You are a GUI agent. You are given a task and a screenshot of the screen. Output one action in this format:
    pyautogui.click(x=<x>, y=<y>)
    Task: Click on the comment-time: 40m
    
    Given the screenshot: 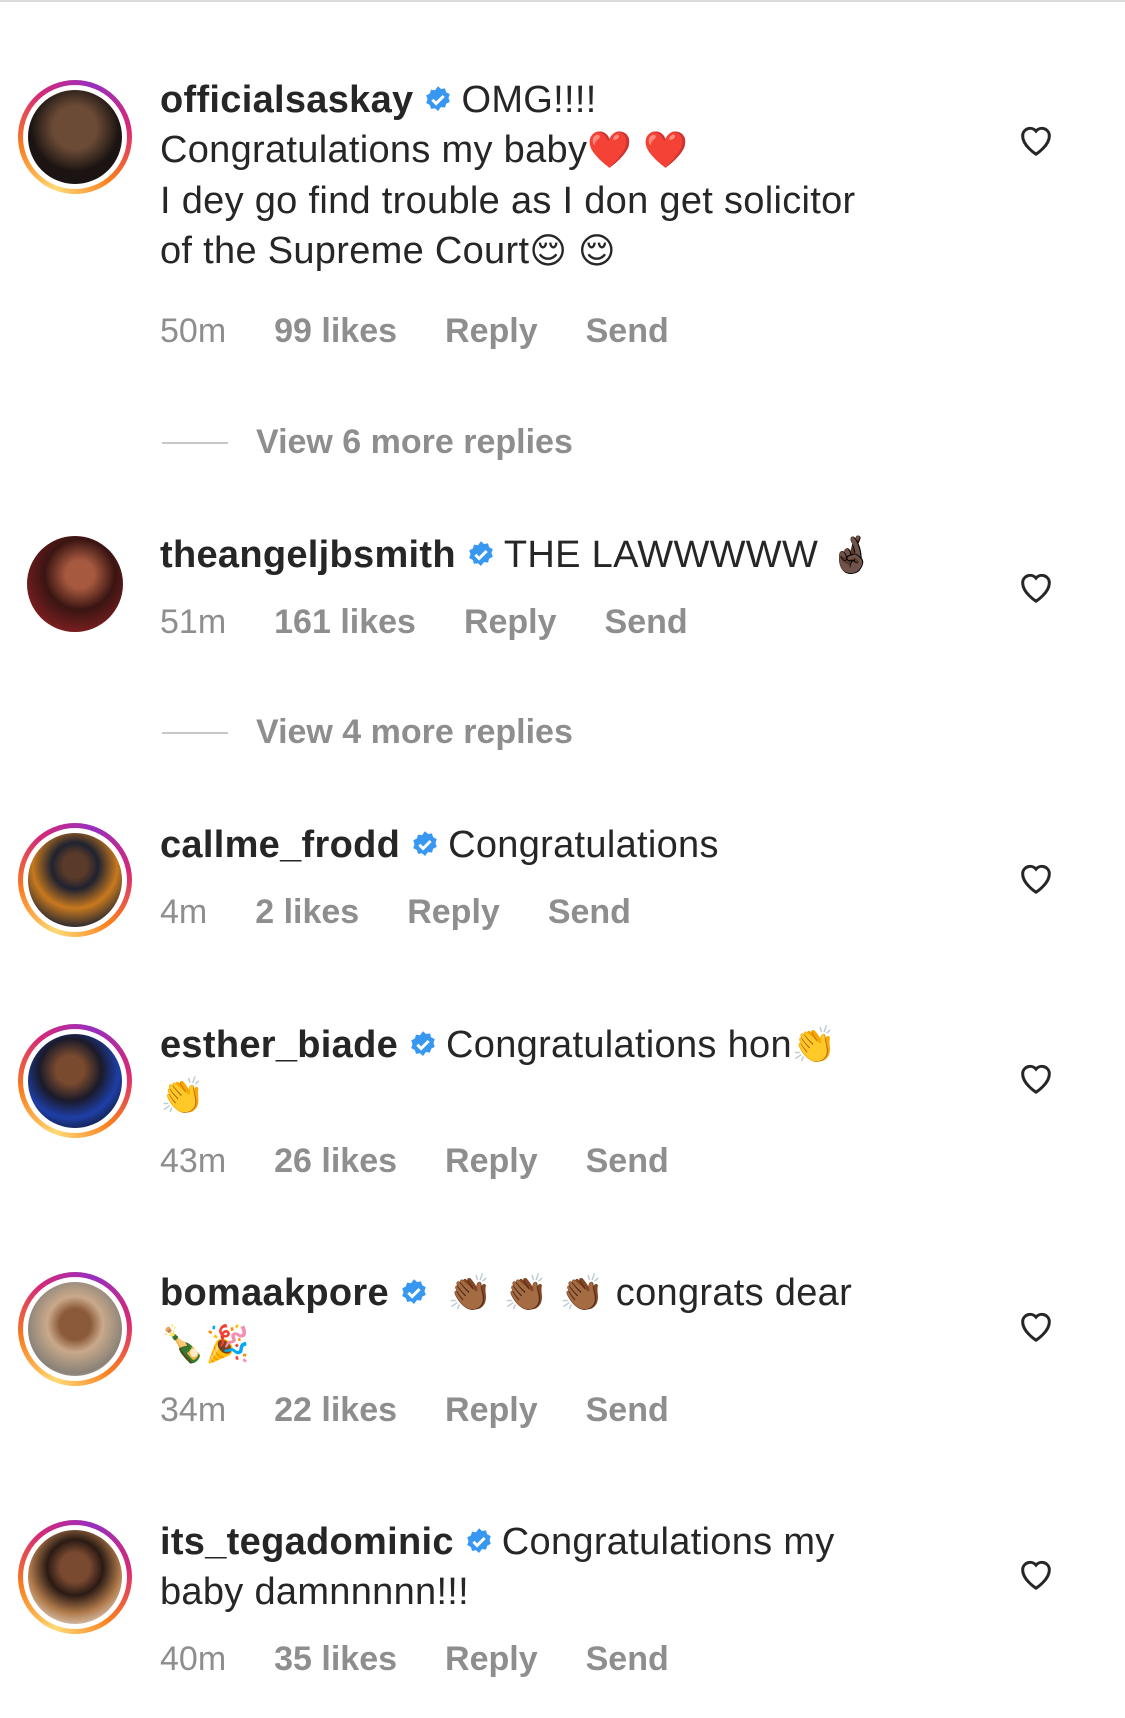 What is the action you would take?
    pyautogui.click(x=193, y=1659)
    